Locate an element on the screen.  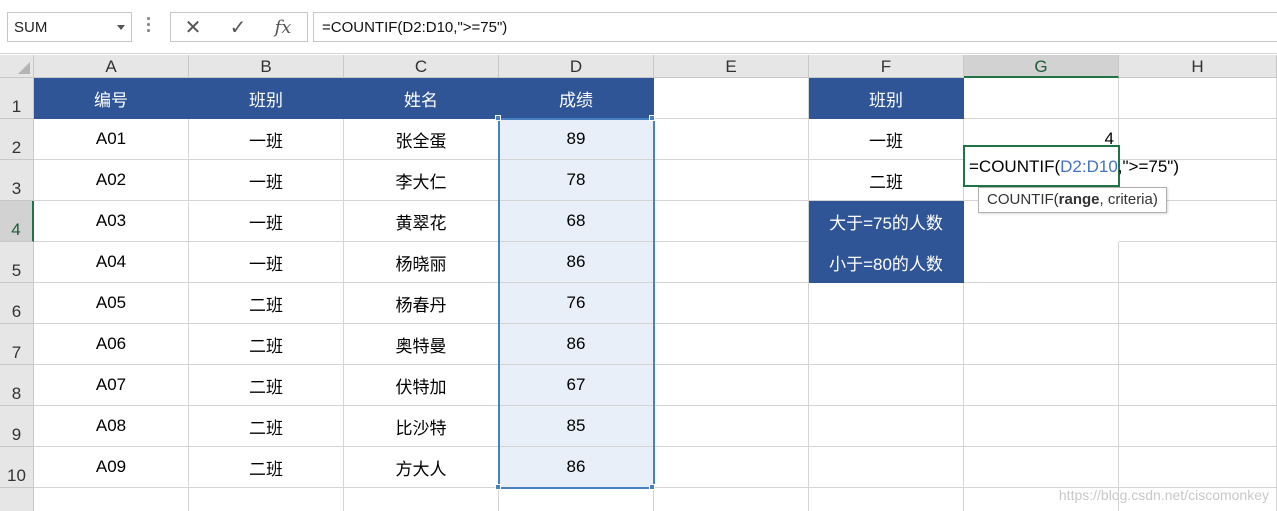
table-cell-id: A04 is located at coordinates (111, 262).